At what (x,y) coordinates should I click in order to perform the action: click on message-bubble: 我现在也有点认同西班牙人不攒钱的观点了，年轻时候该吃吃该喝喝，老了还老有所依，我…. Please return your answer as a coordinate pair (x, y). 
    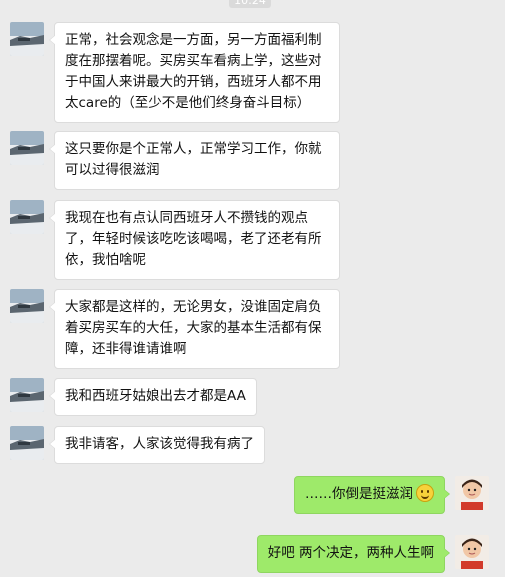
    Looking at the image, I should click on (194, 240).